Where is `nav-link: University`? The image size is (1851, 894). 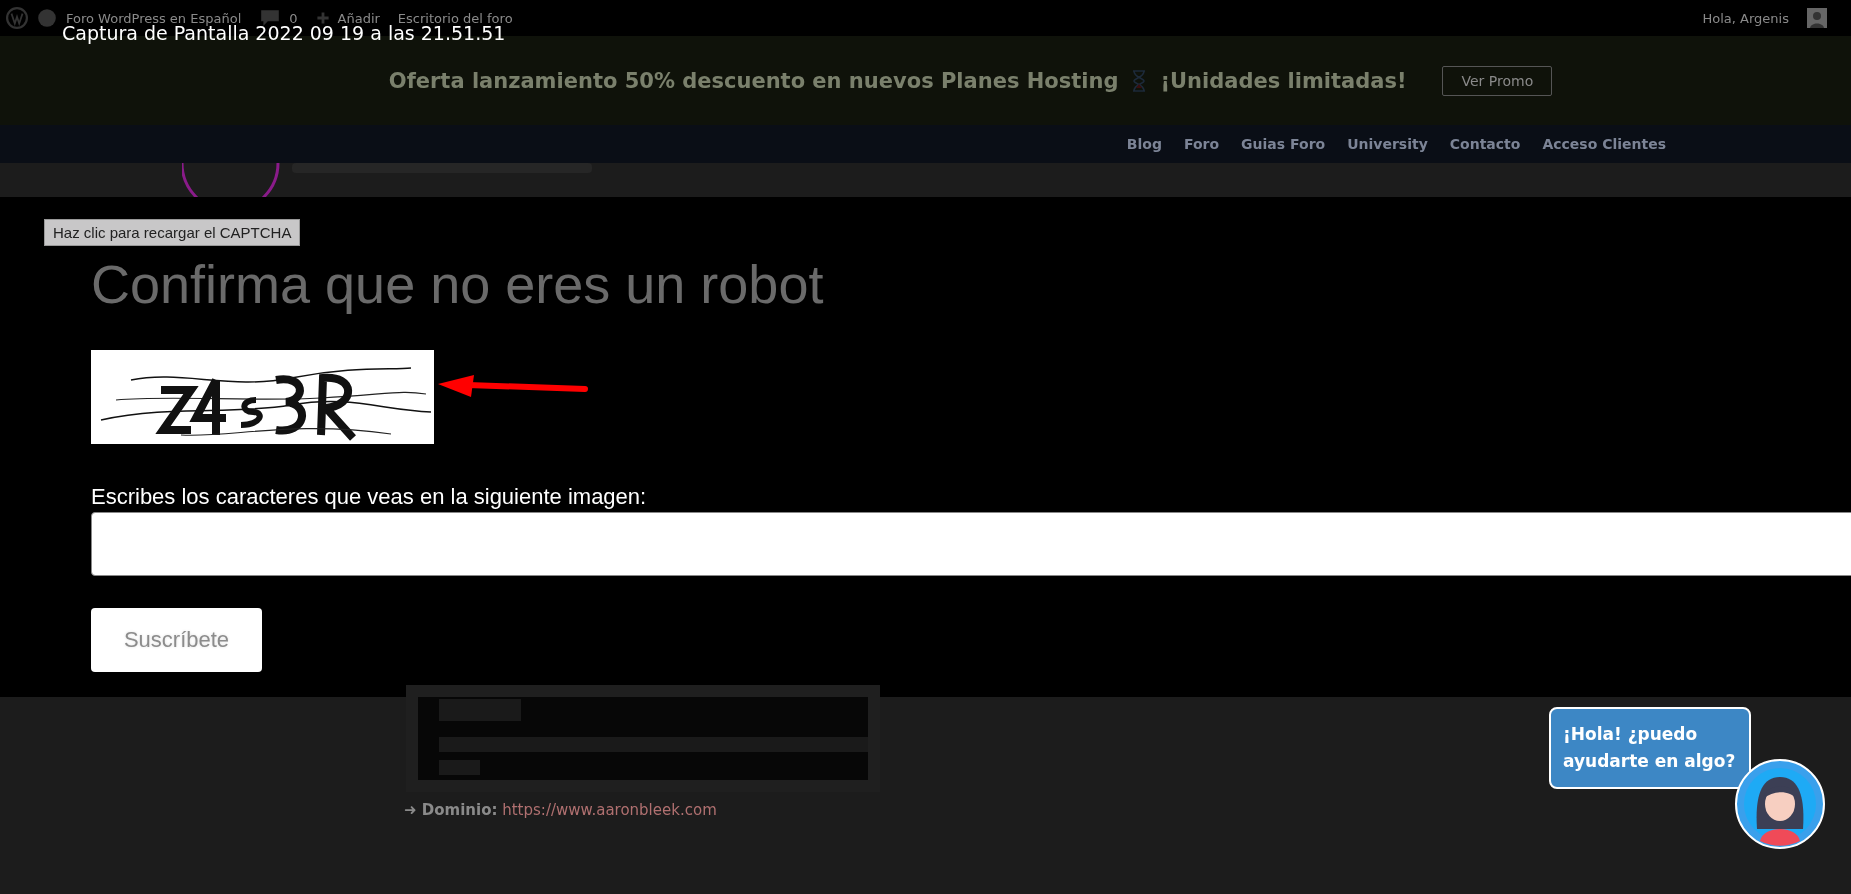
nav-link: University is located at coordinates (1387, 144).